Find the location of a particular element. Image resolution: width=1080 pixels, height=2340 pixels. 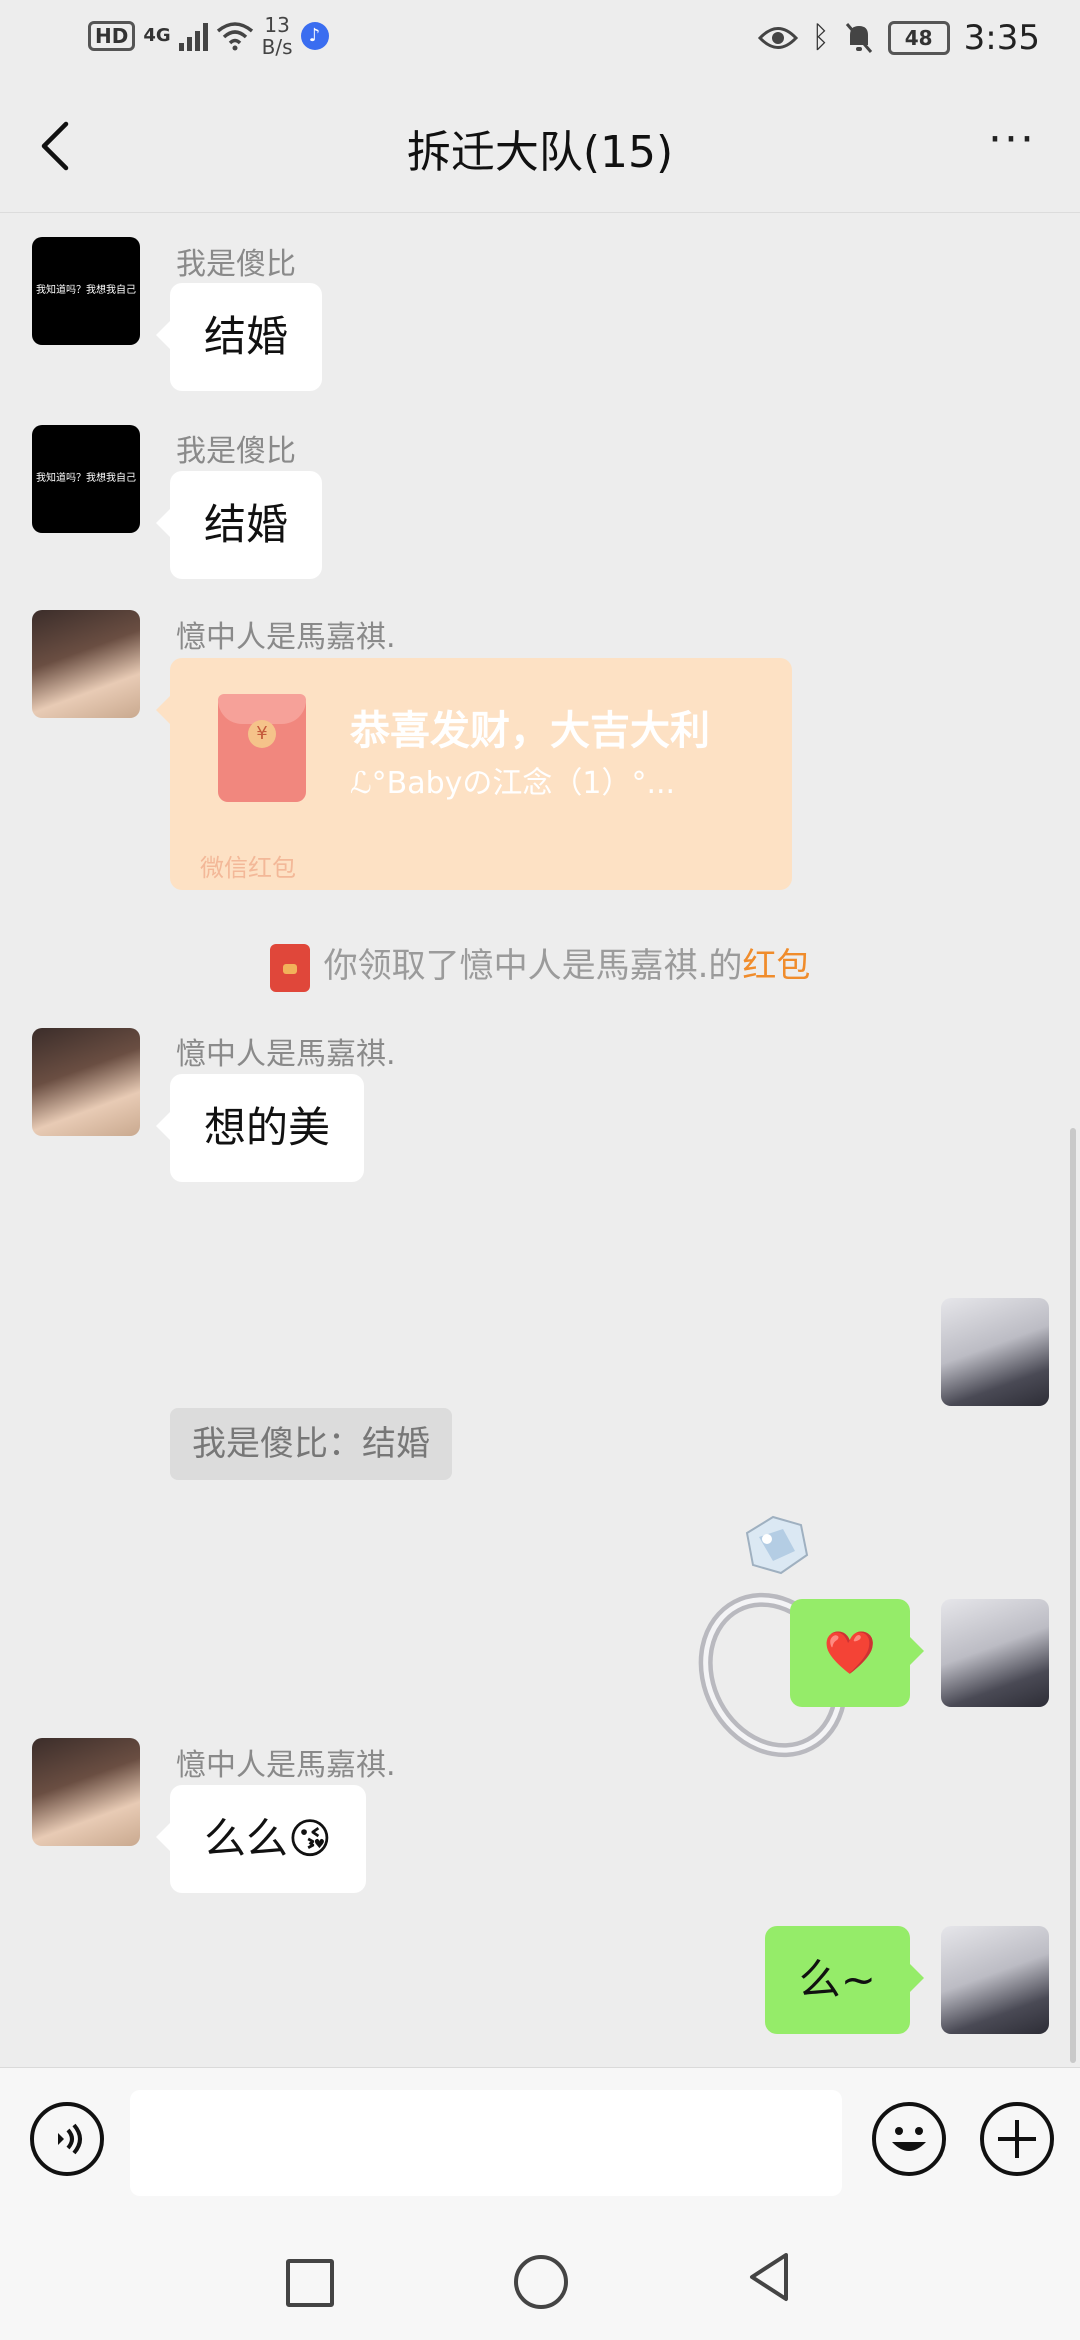

more-options-icon: ··· is located at coordinates (1012, 140).